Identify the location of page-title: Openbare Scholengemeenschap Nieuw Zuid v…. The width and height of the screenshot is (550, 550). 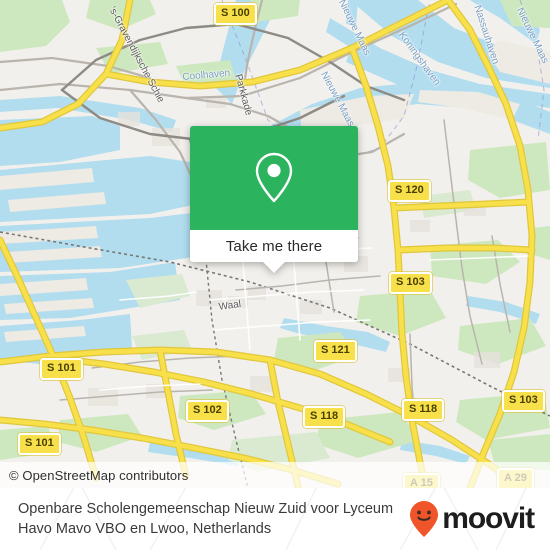
(206, 519).